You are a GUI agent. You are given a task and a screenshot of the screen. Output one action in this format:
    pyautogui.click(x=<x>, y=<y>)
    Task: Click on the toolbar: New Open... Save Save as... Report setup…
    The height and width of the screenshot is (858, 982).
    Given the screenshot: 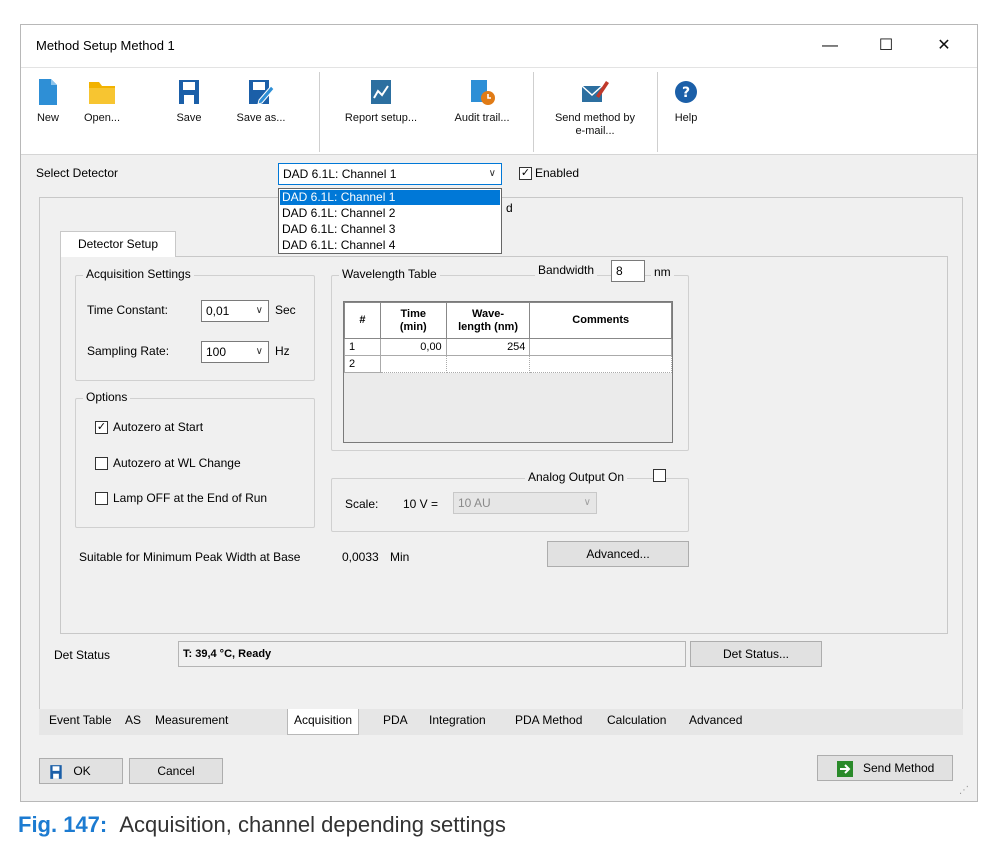 What is the action you would take?
    pyautogui.click(x=499, y=111)
    